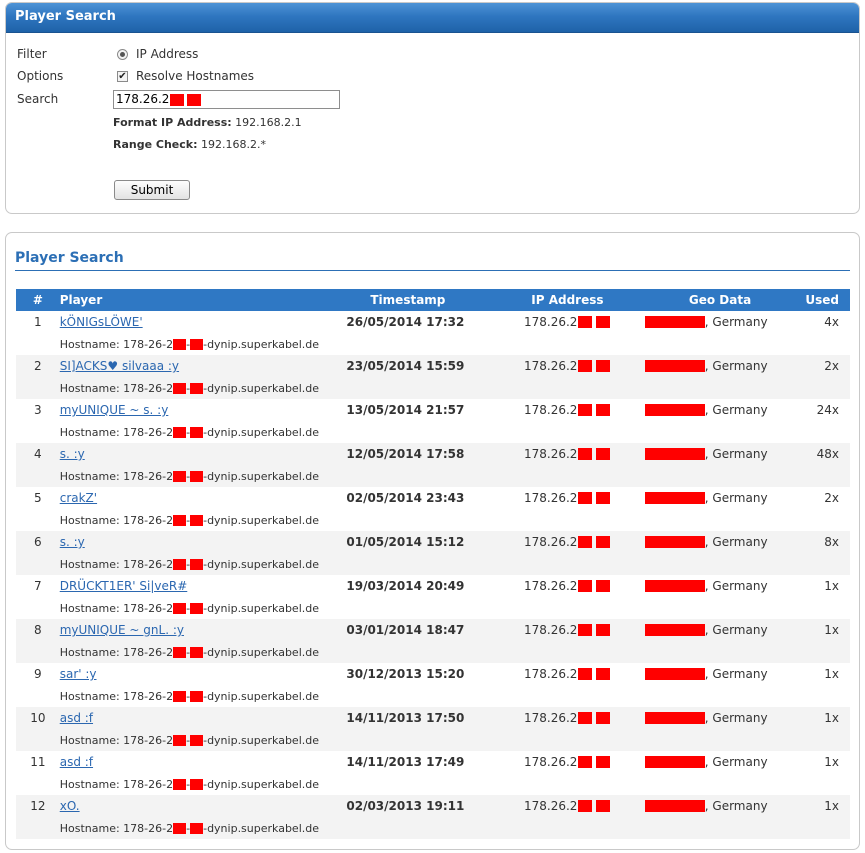 This screenshot has height=853, width=865. I want to click on submit-button: Submit, so click(152, 190).